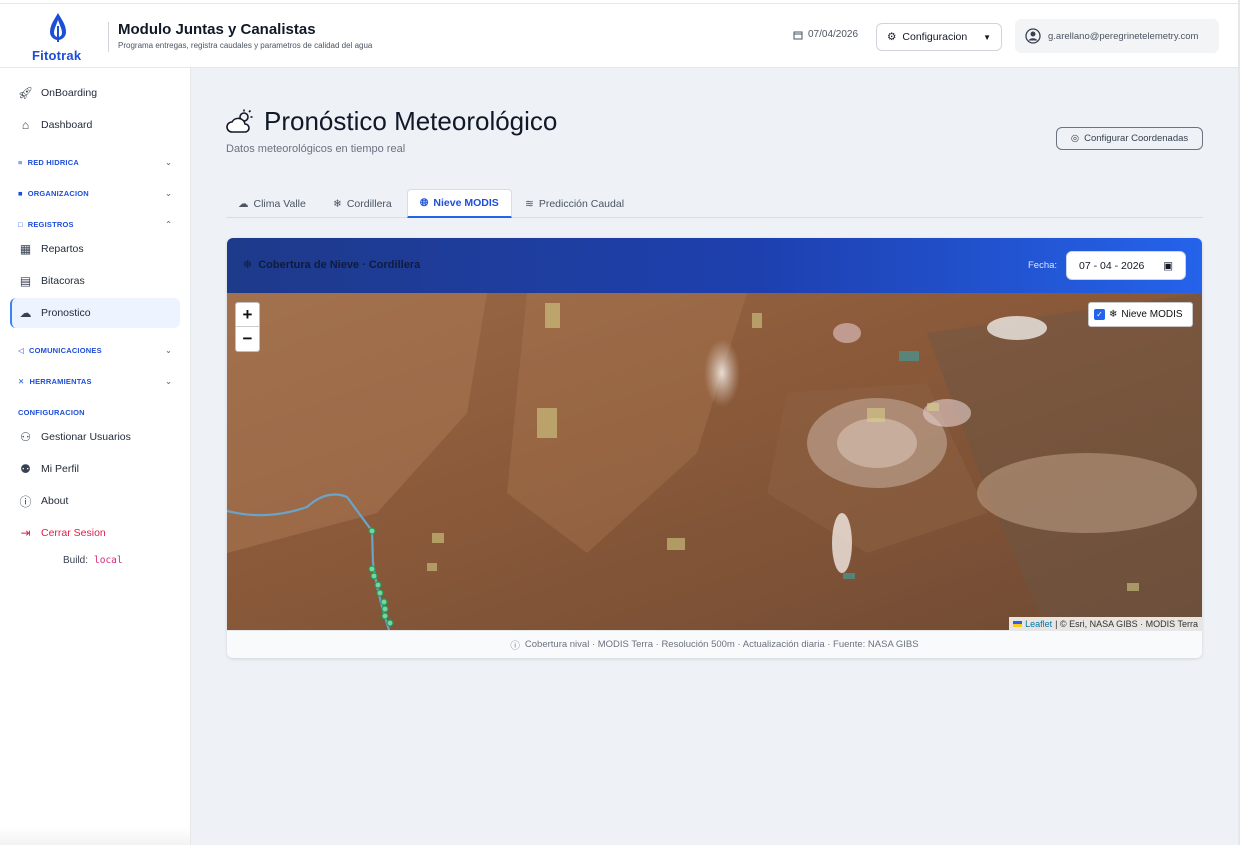 The width and height of the screenshot is (1240, 845). Describe the element at coordinates (58, 27) in the screenshot. I see `drop-logo-icon` at that location.